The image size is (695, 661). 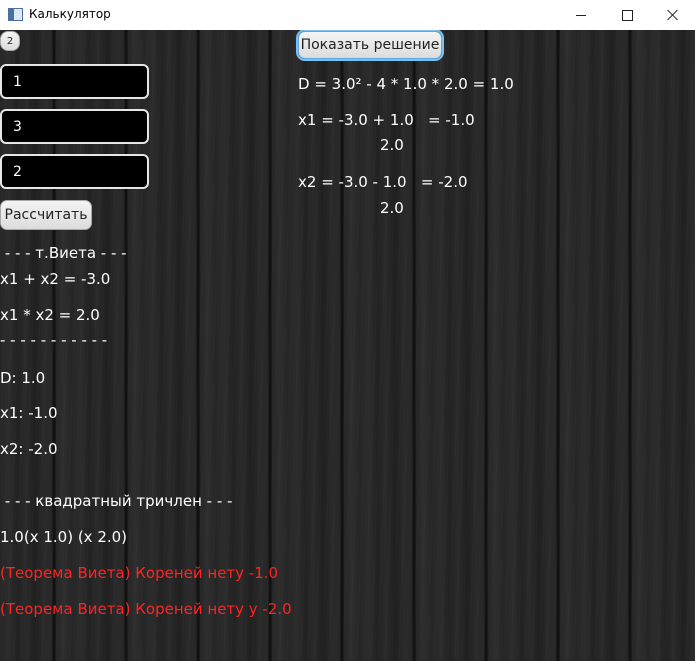 What do you see at coordinates (74, 81) in the screenshot?
I see `coefficient-a-input: 1` at bounding box center [74, 81].